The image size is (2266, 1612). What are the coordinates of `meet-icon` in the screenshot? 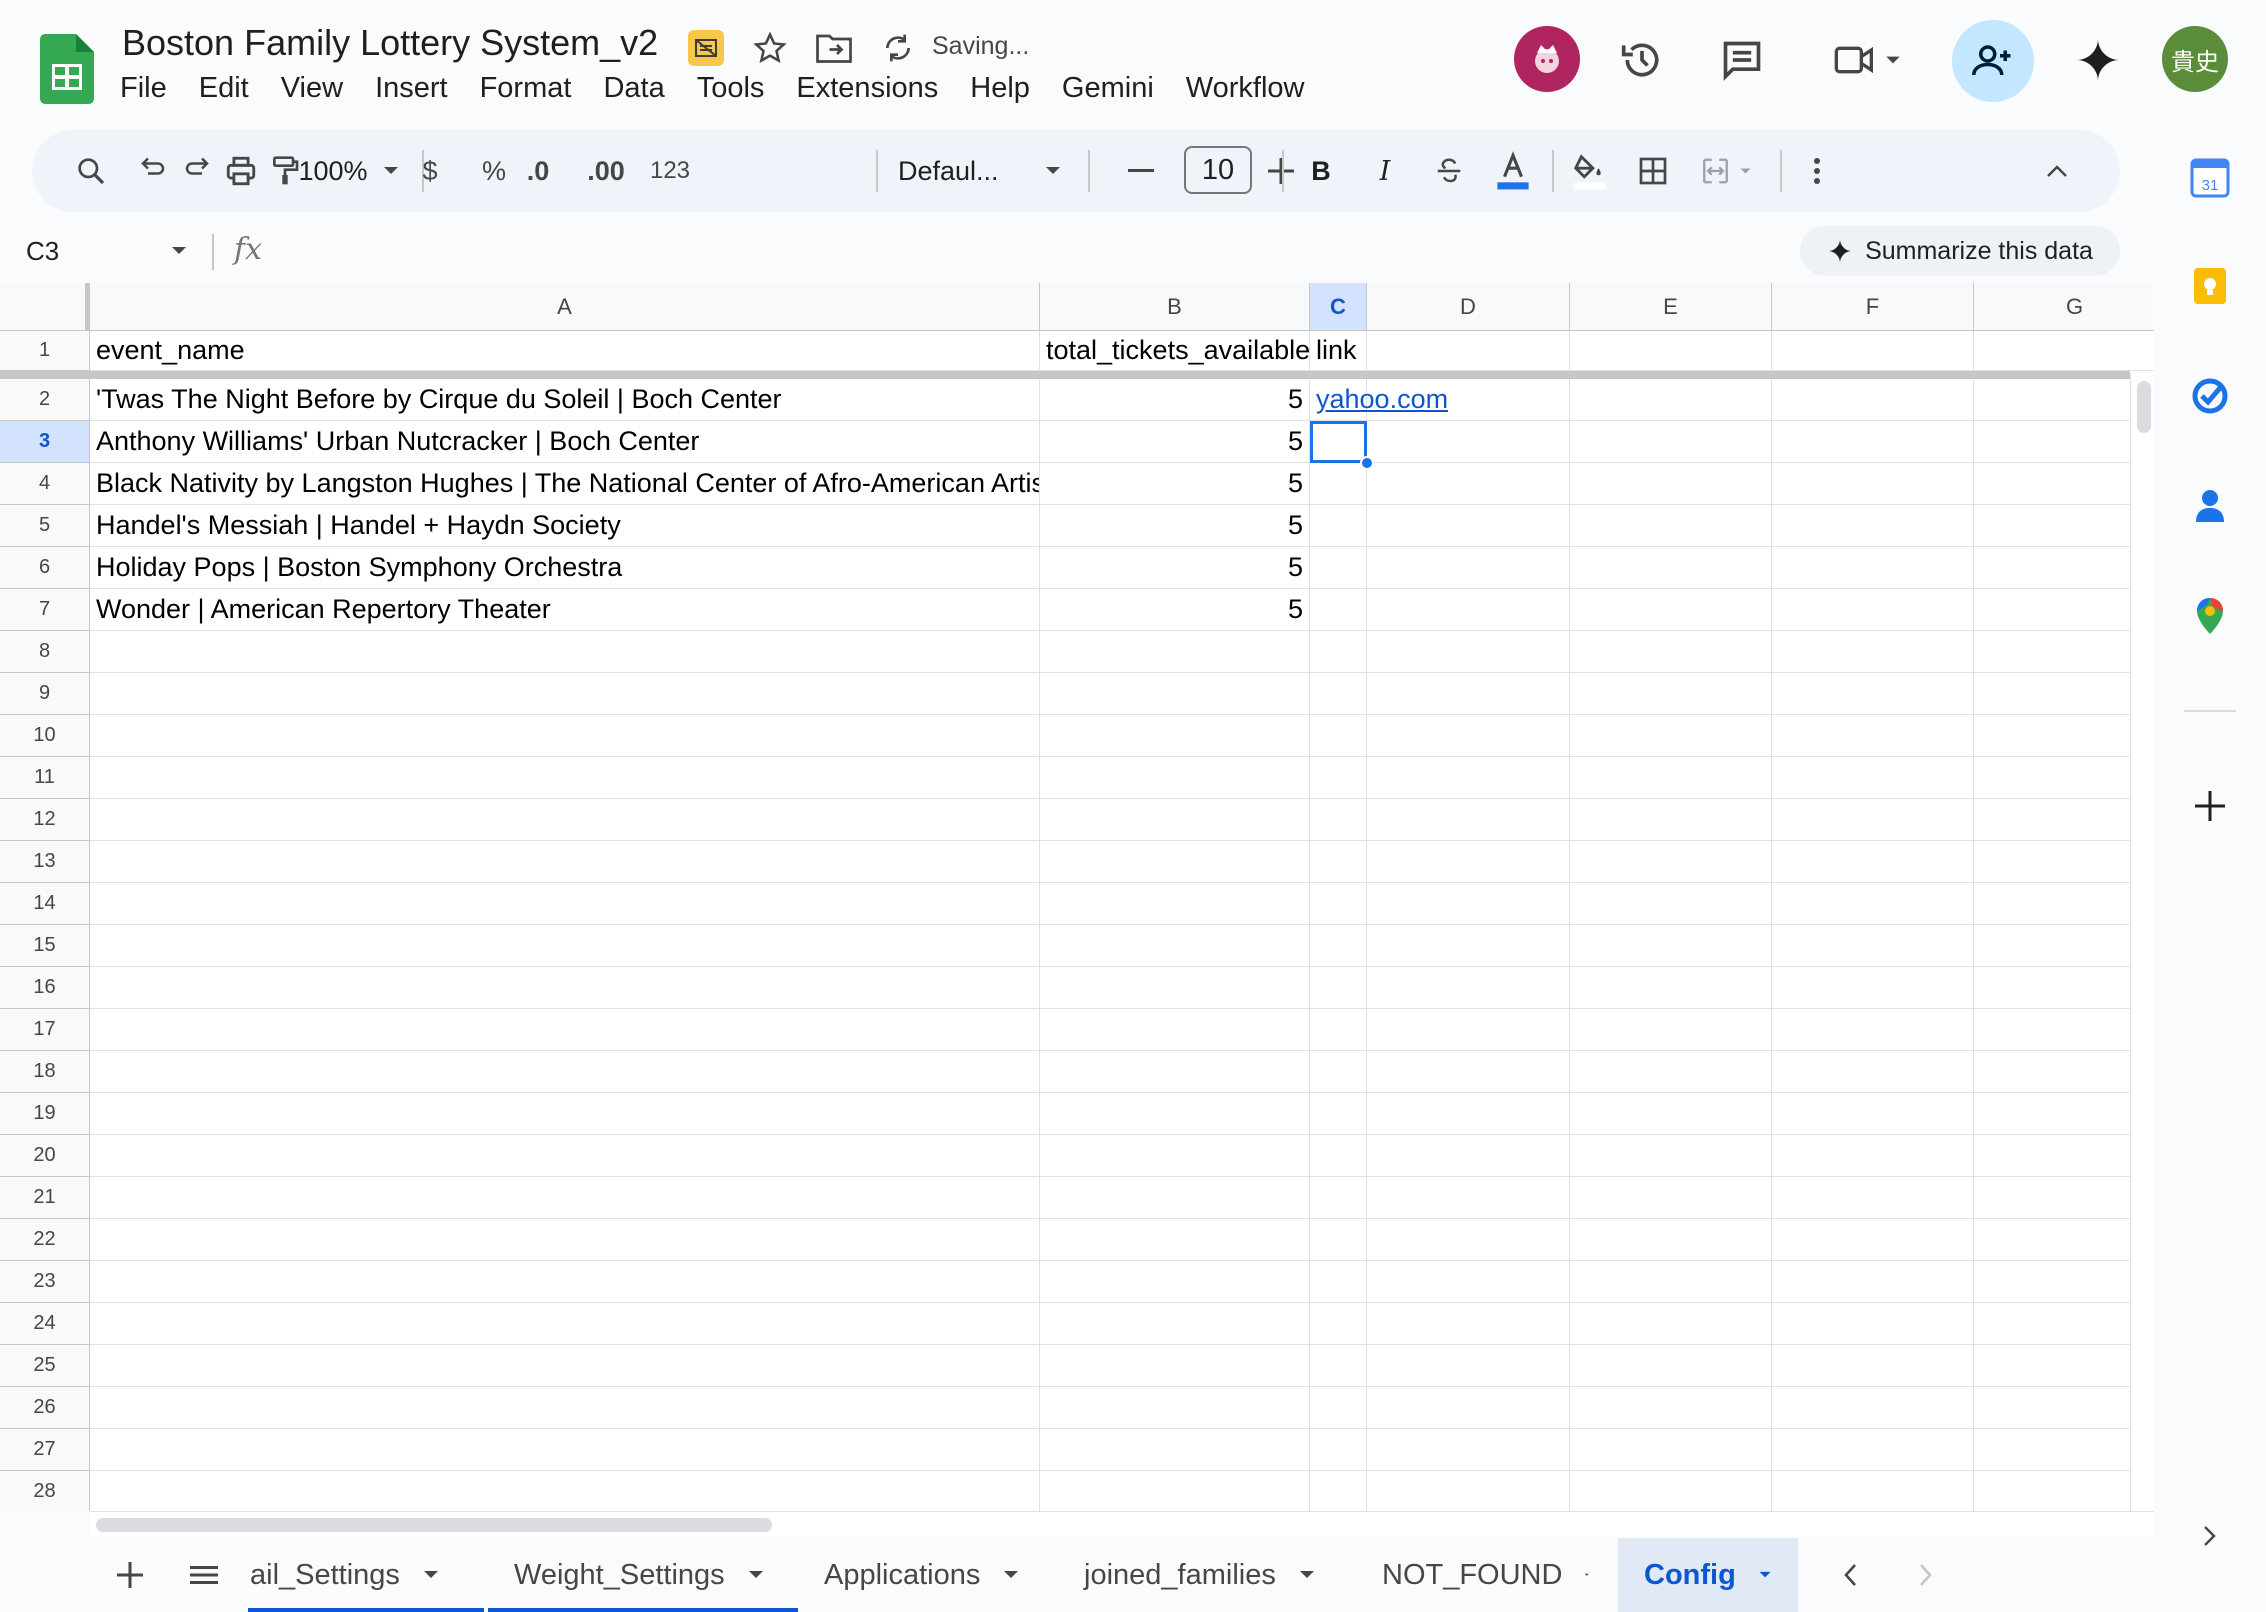 It's located at (1868, 60).